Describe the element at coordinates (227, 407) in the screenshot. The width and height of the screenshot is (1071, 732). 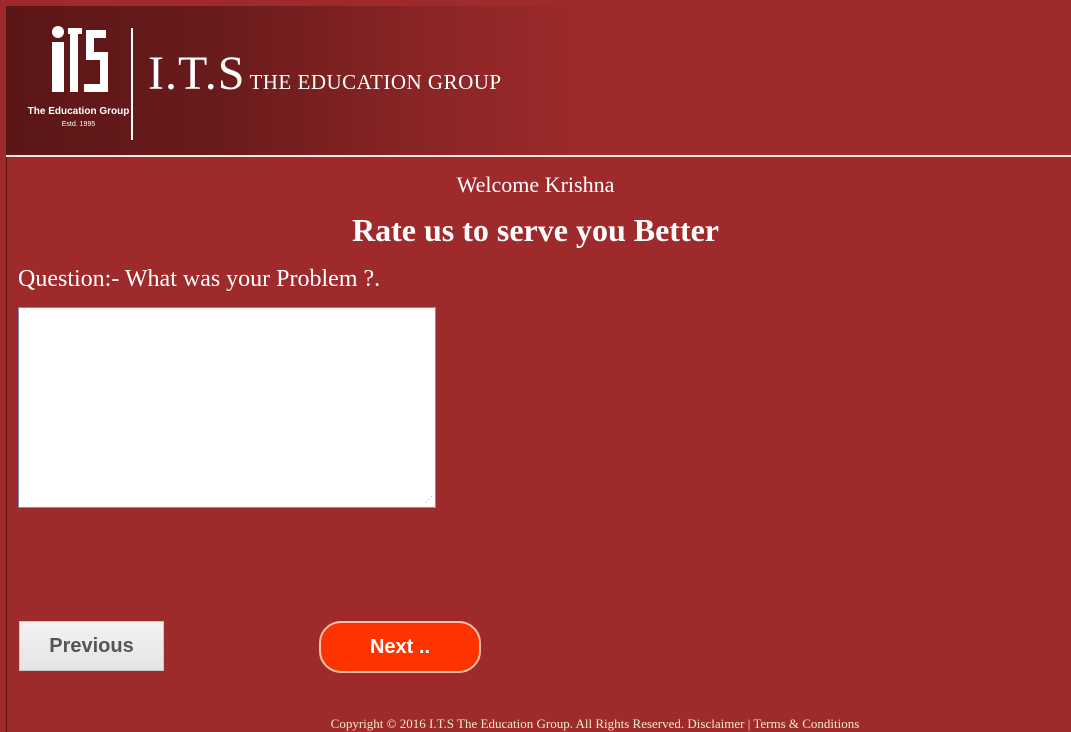
I see `answer-textarea` at that location.